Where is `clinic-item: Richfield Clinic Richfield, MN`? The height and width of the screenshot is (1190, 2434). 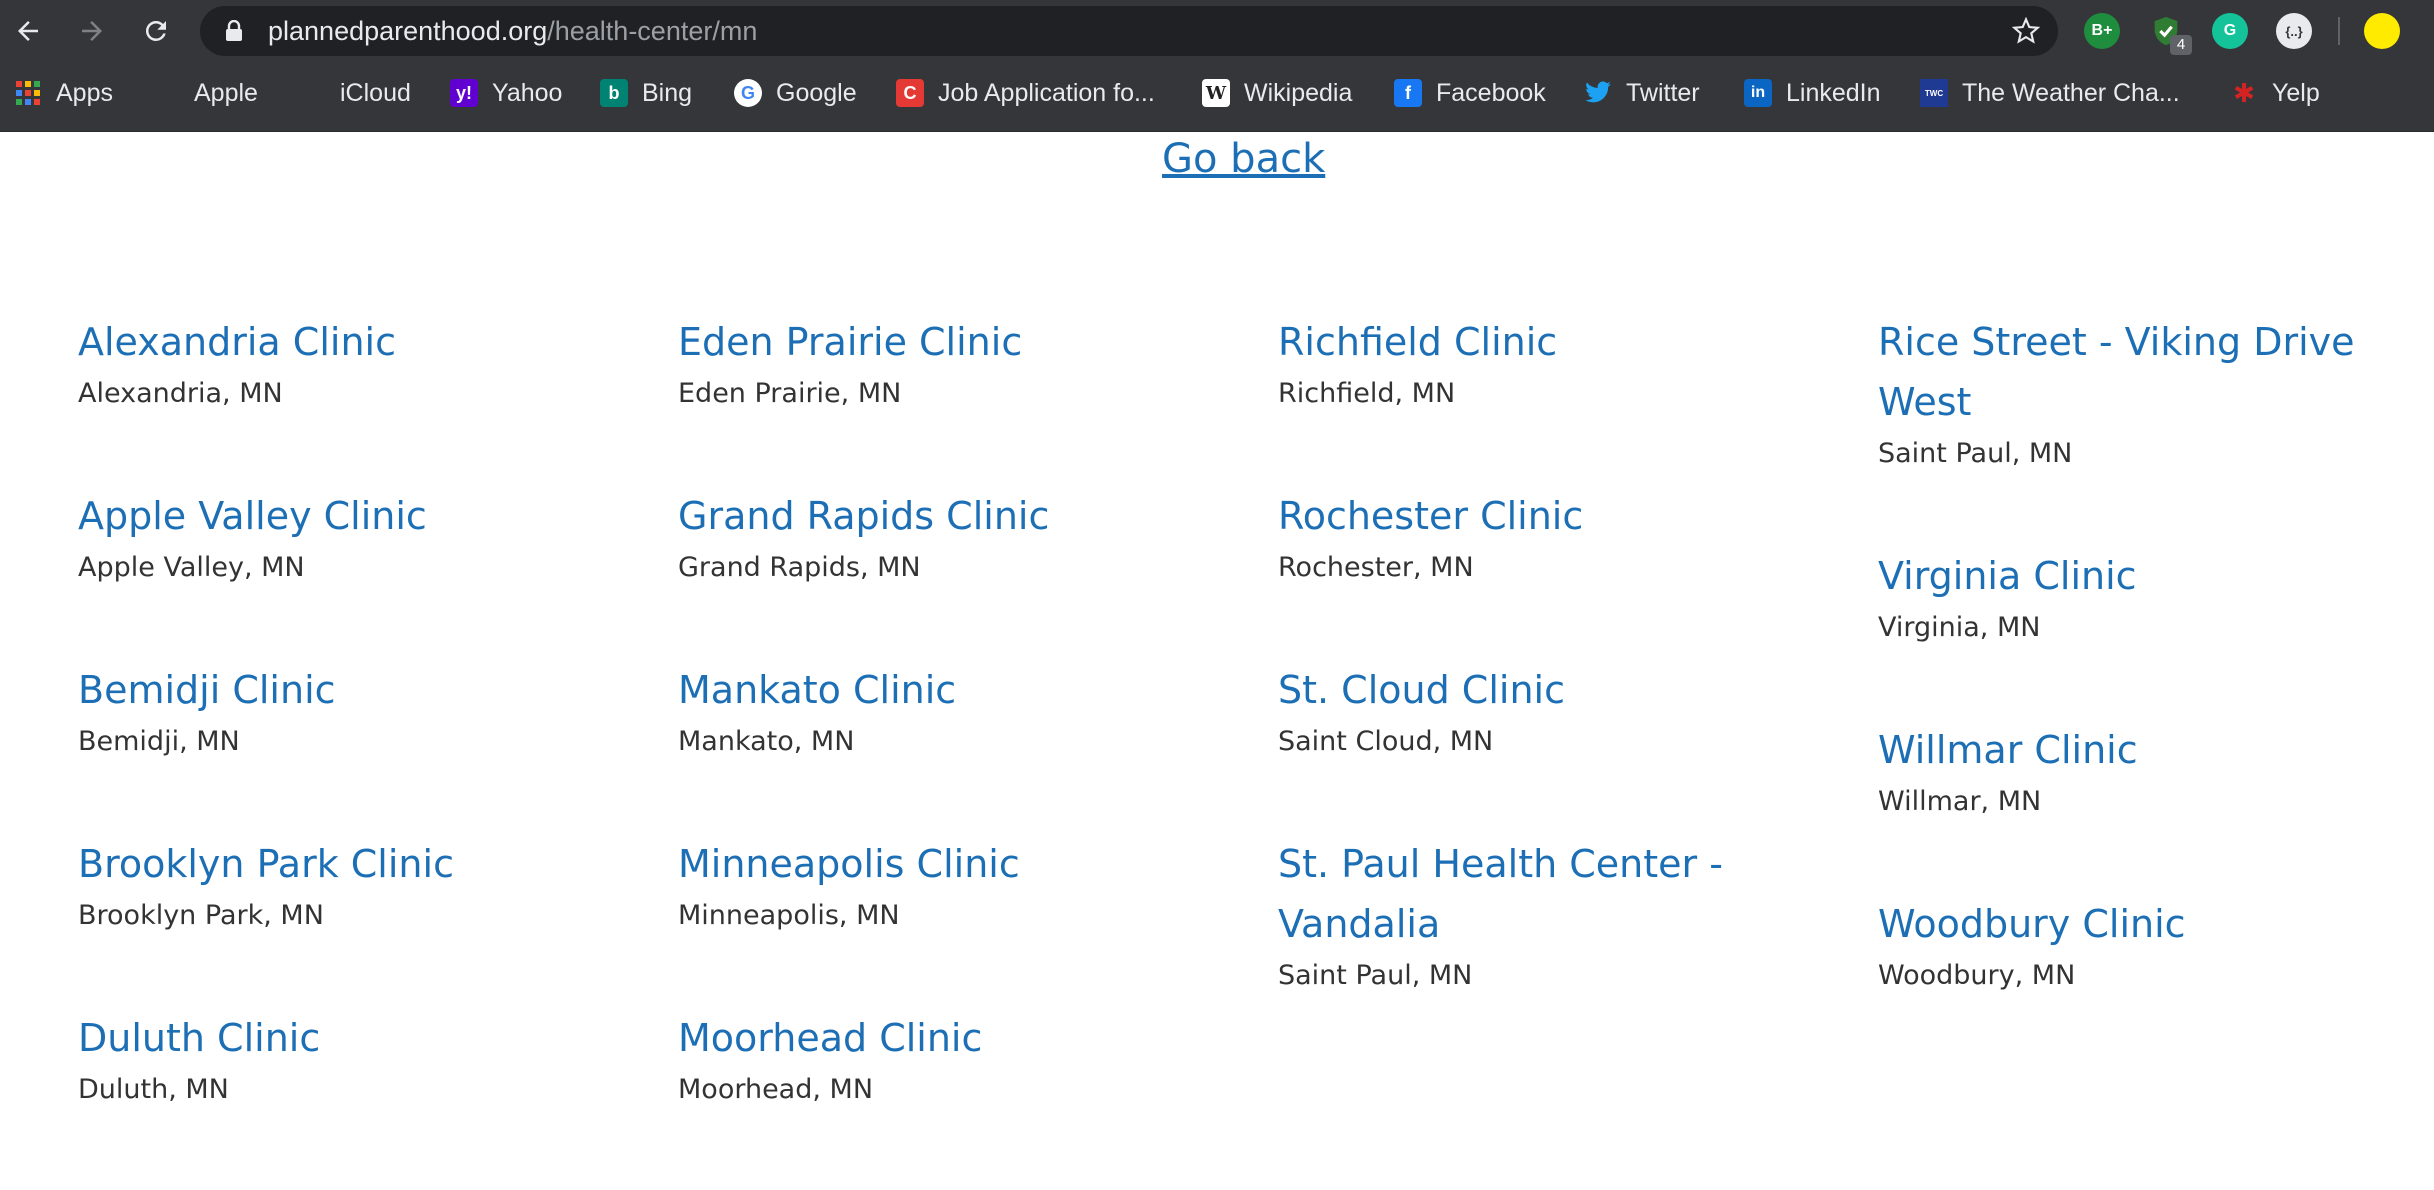 clinic-item: Richfield Clinic Richfield, MN is located at coordinates (1558, 363).